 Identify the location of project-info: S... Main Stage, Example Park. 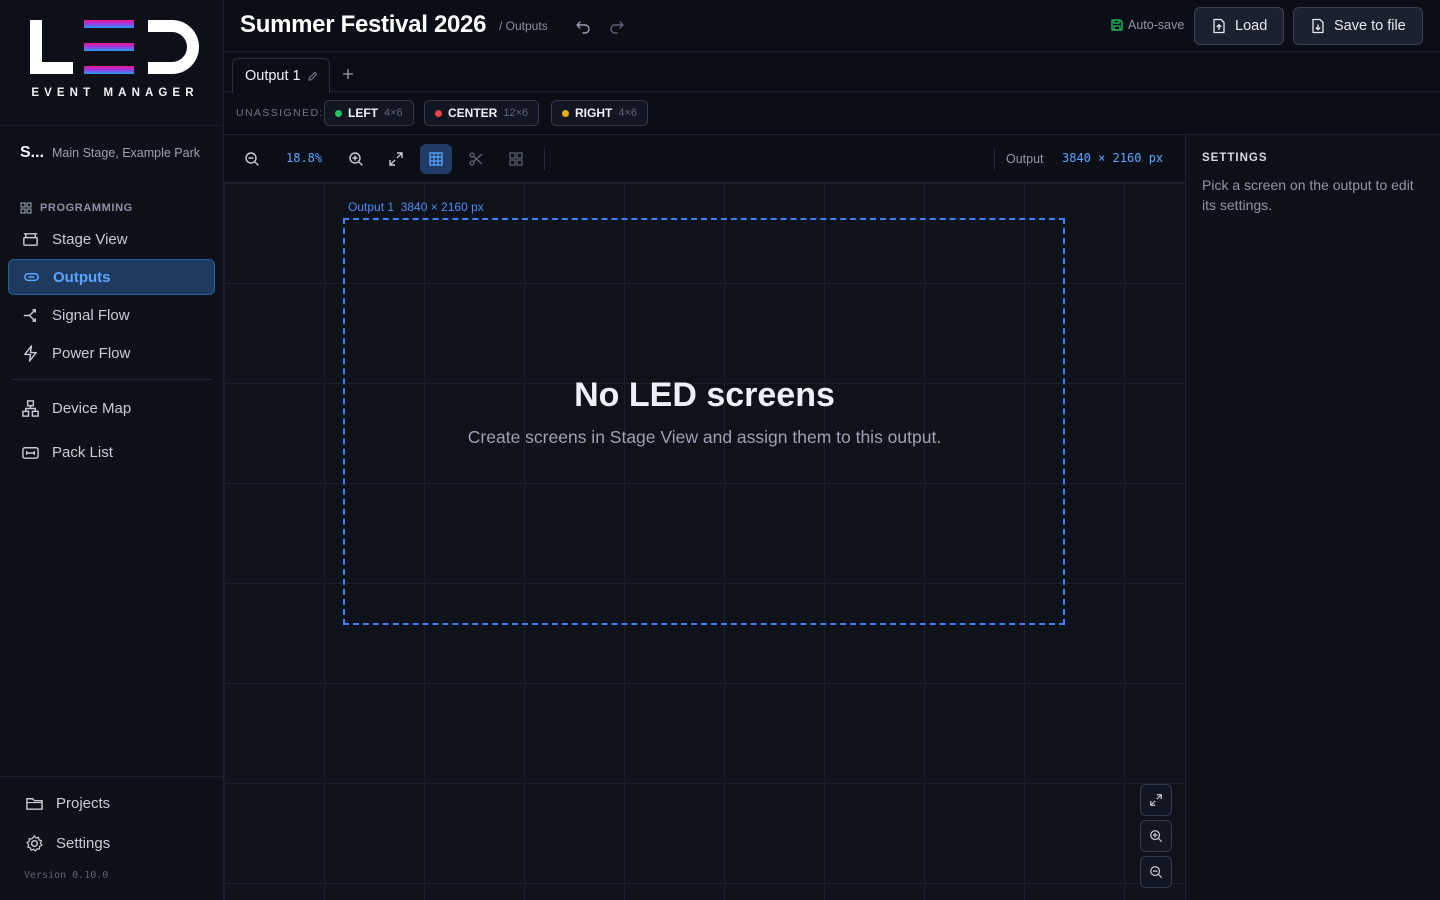
(110, 153).